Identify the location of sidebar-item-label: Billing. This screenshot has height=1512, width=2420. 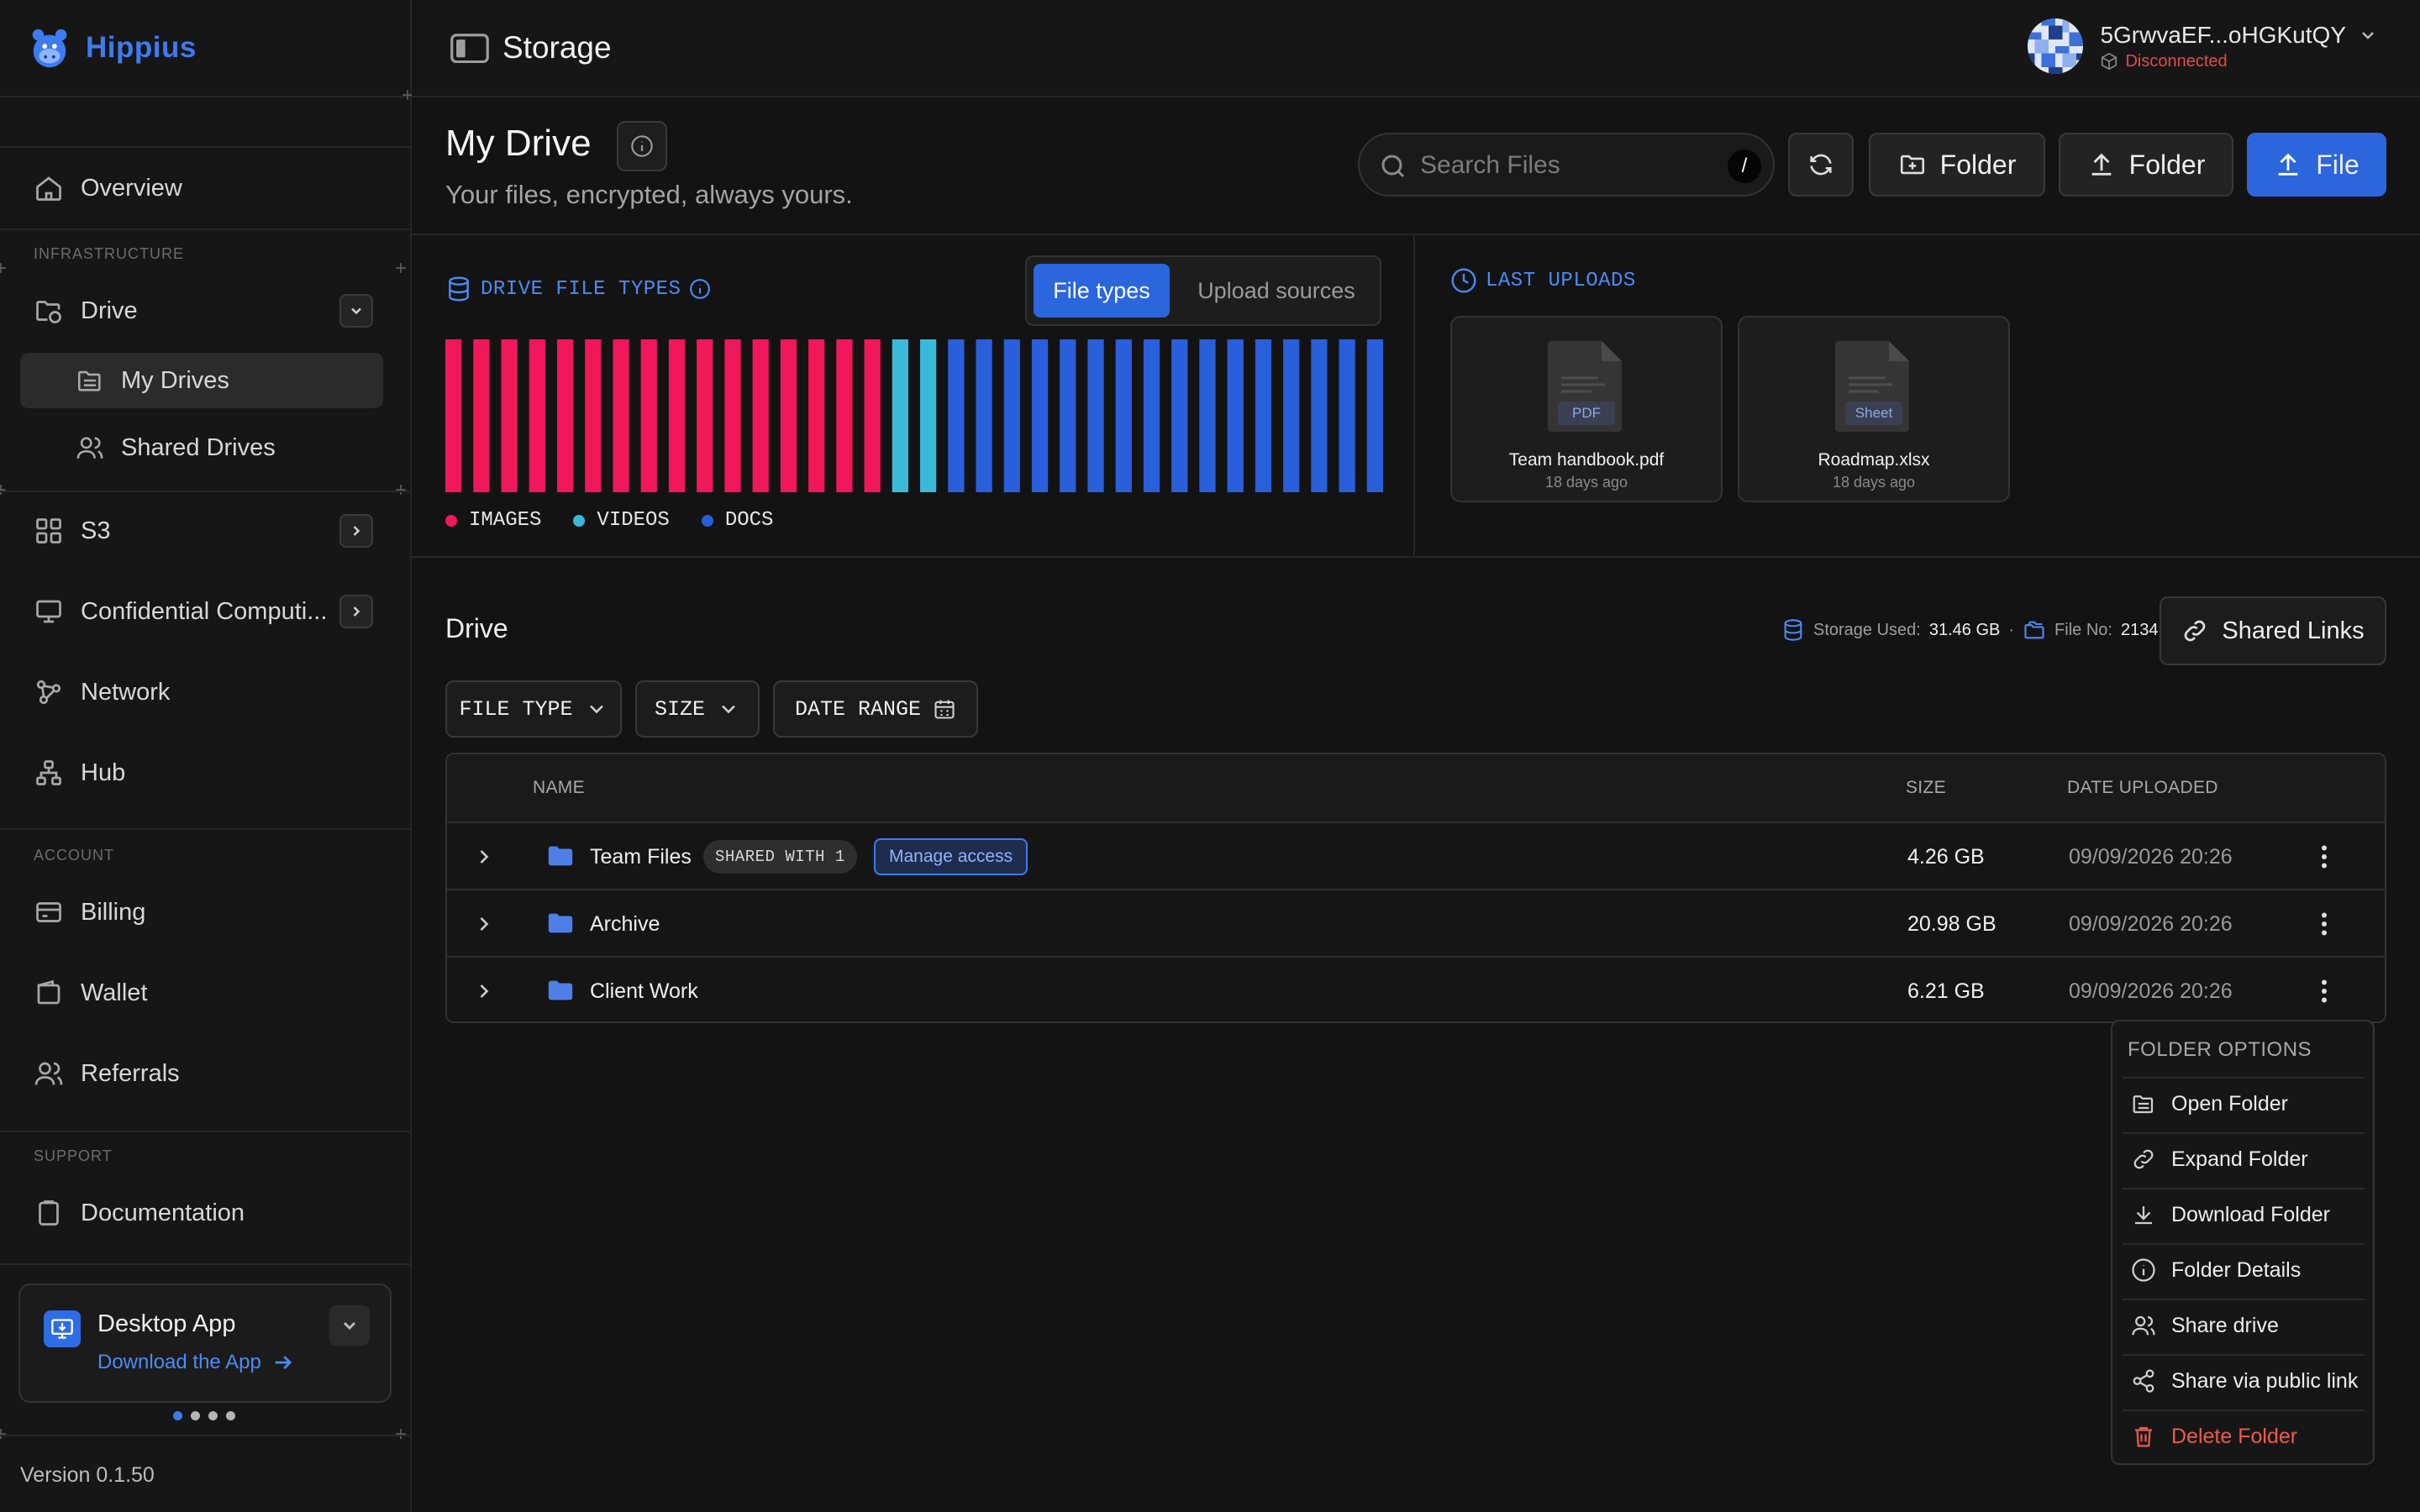
(113, 912).